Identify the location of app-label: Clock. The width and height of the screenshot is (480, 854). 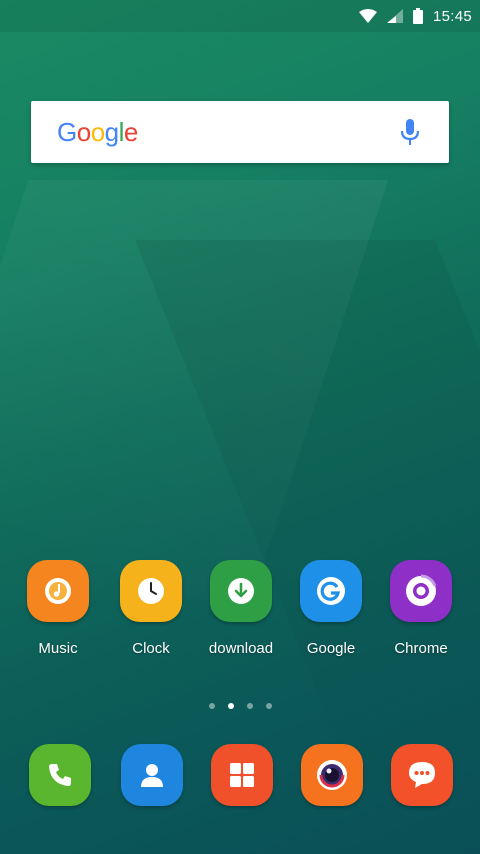
(151, 648).